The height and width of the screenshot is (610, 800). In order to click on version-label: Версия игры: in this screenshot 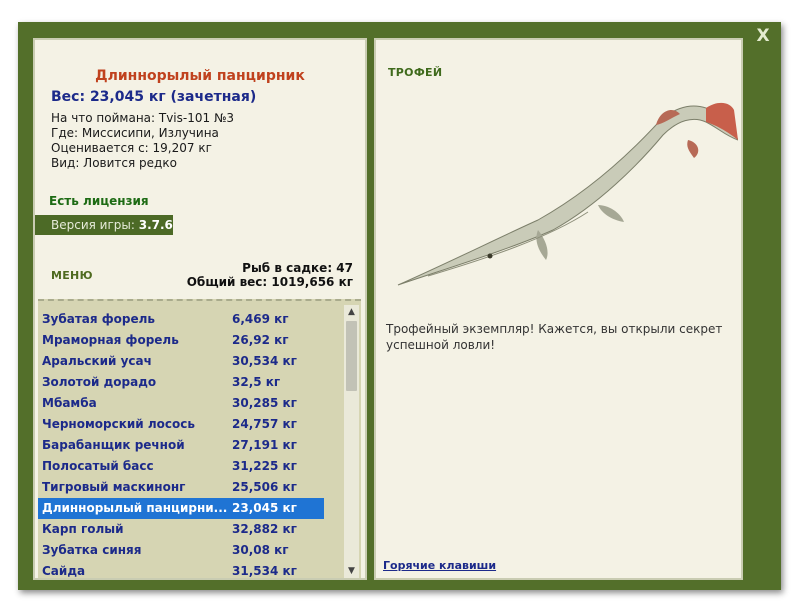, I will do `click(93, 225)`.